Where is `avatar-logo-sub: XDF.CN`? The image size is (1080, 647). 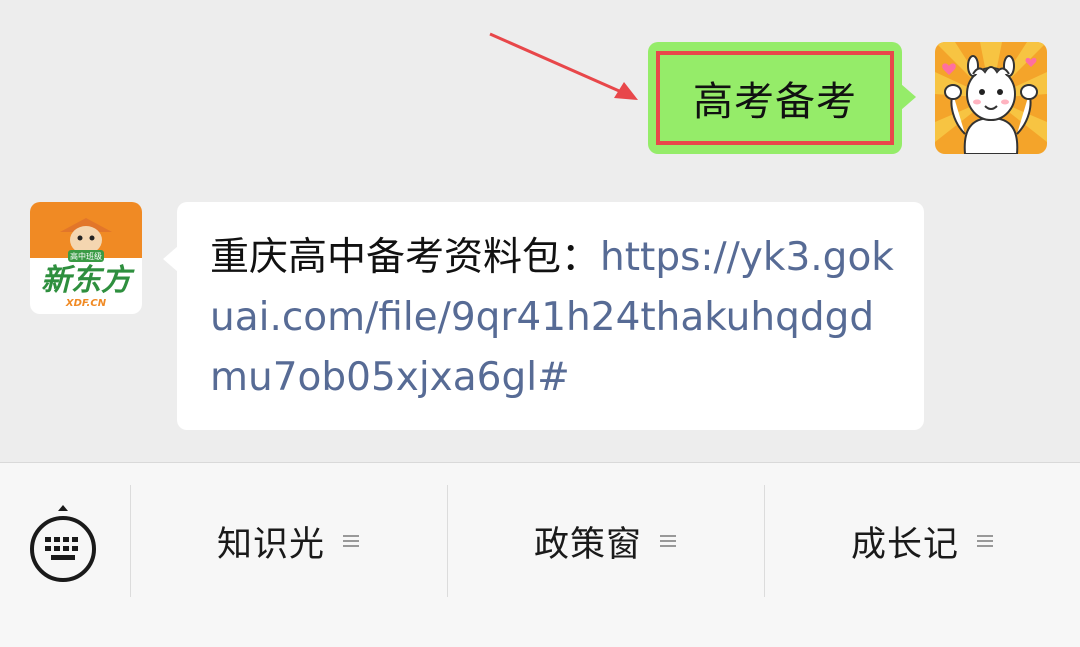
avatar-logo-sub: XDF.CN is located at coordinates (86, 303).